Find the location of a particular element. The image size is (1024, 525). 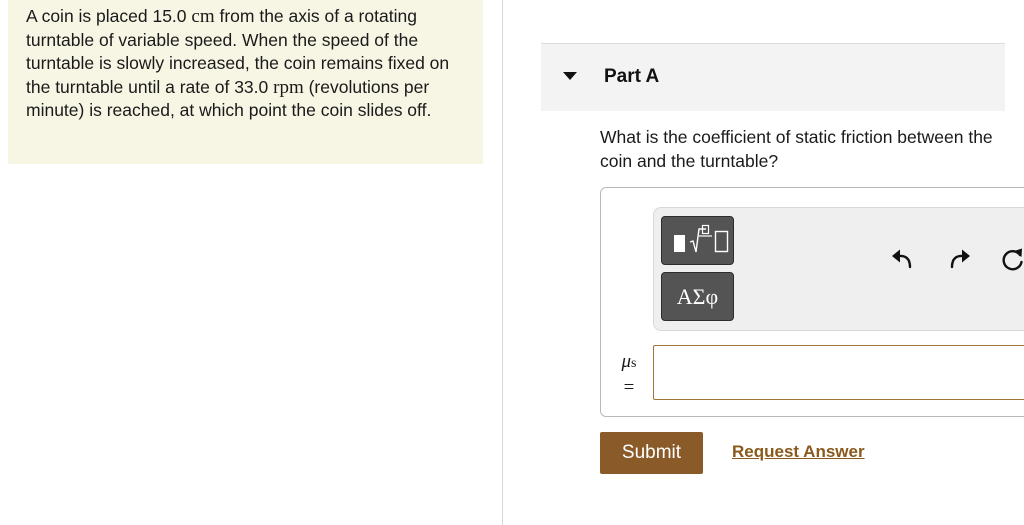

request-answer-link: Request Answer is located at coordinates (798, 452).